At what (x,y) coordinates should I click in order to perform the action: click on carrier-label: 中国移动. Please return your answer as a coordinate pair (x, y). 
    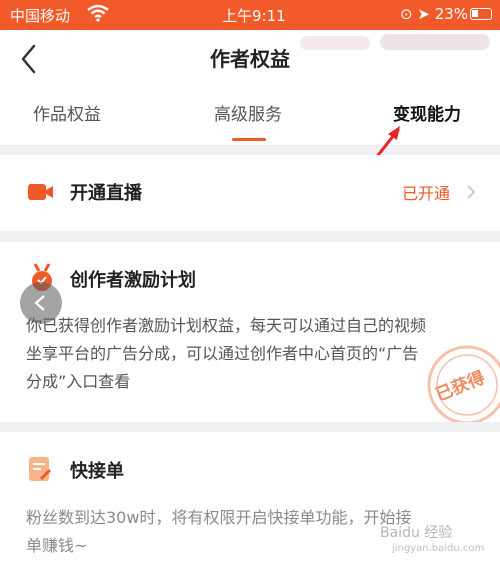
    Looking at the image, I should click on (40, 16).